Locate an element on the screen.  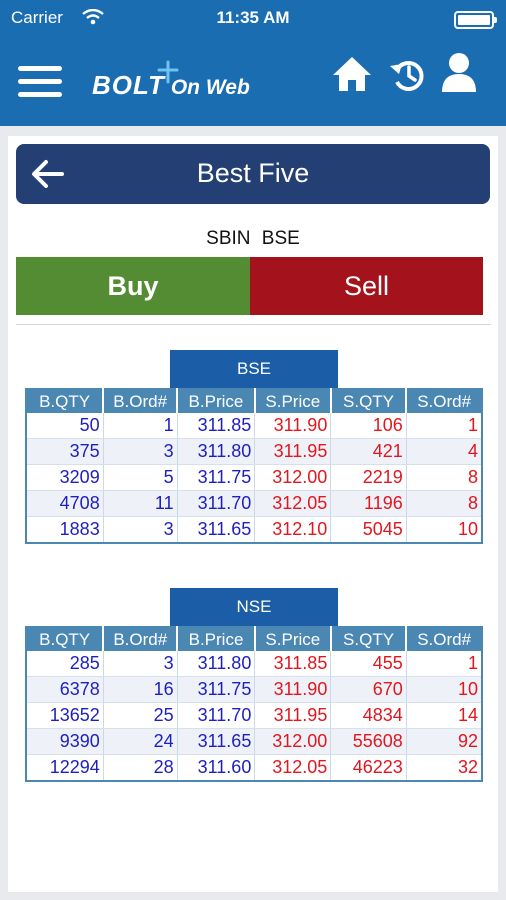
logo-cross-mark is located at coordinates (168, 72).